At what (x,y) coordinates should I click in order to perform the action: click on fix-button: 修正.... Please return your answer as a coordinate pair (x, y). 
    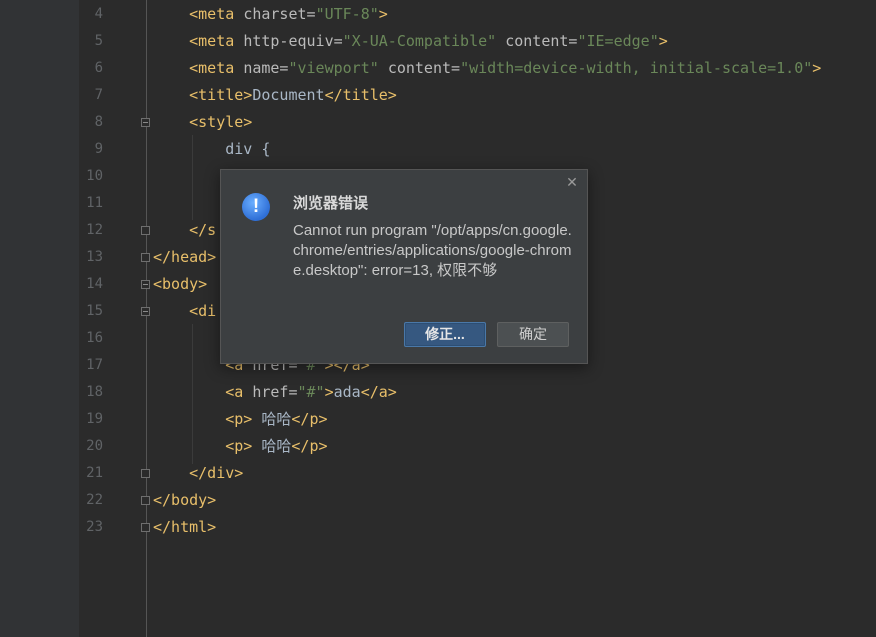
    Looking at the image, I should click on (445, 334).